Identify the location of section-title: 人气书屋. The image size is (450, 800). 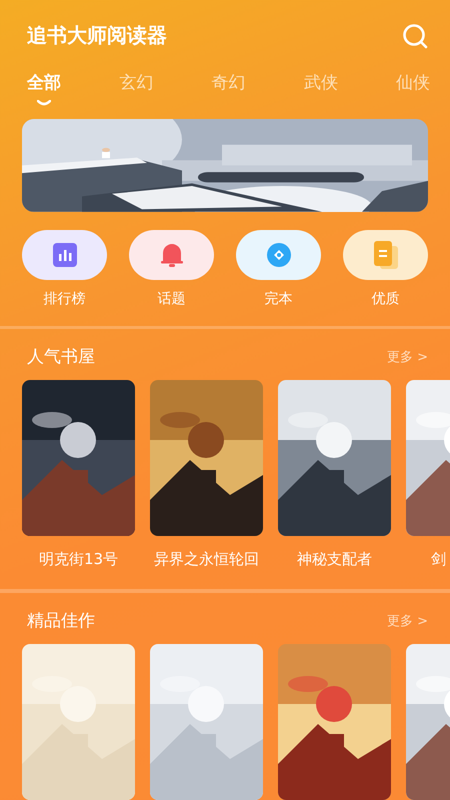
(61, 357).